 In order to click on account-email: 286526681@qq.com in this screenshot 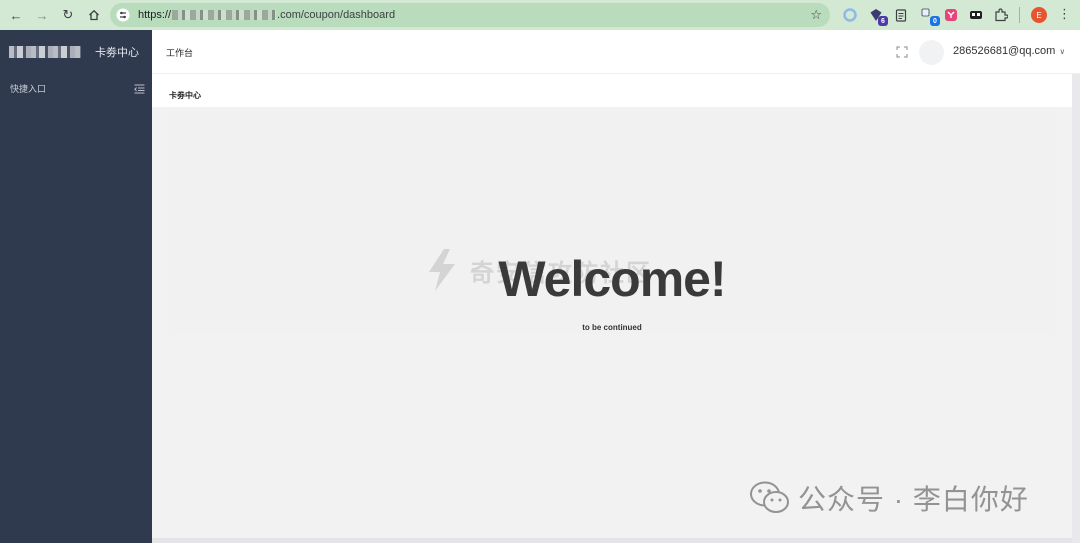, I will do `click(1004, 51)`.